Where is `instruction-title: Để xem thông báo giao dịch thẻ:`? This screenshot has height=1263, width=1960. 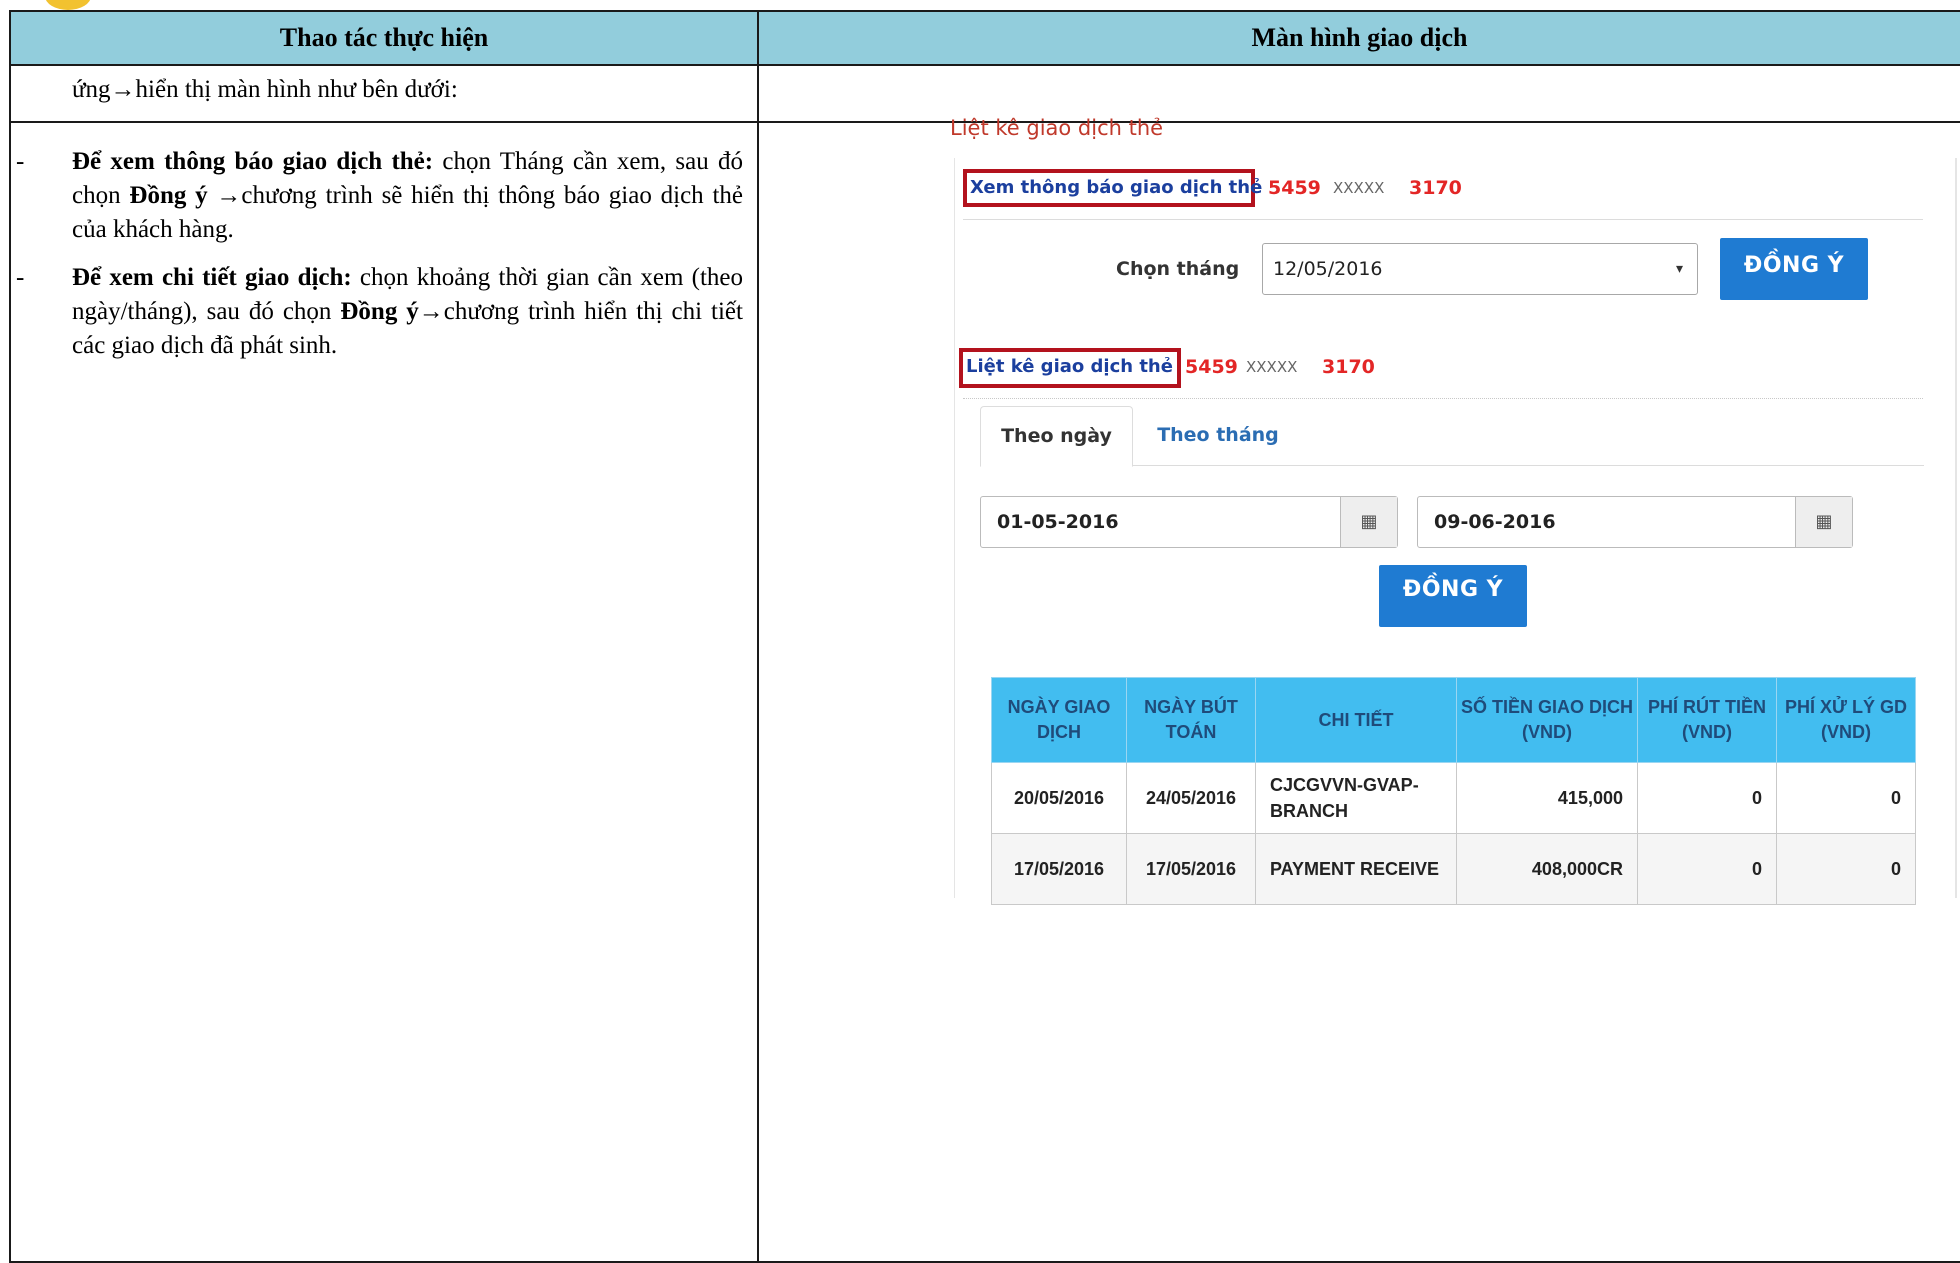
instruction-title: Để xem thông báo giao dịch thẻ: is located at coordinates (253, 161).